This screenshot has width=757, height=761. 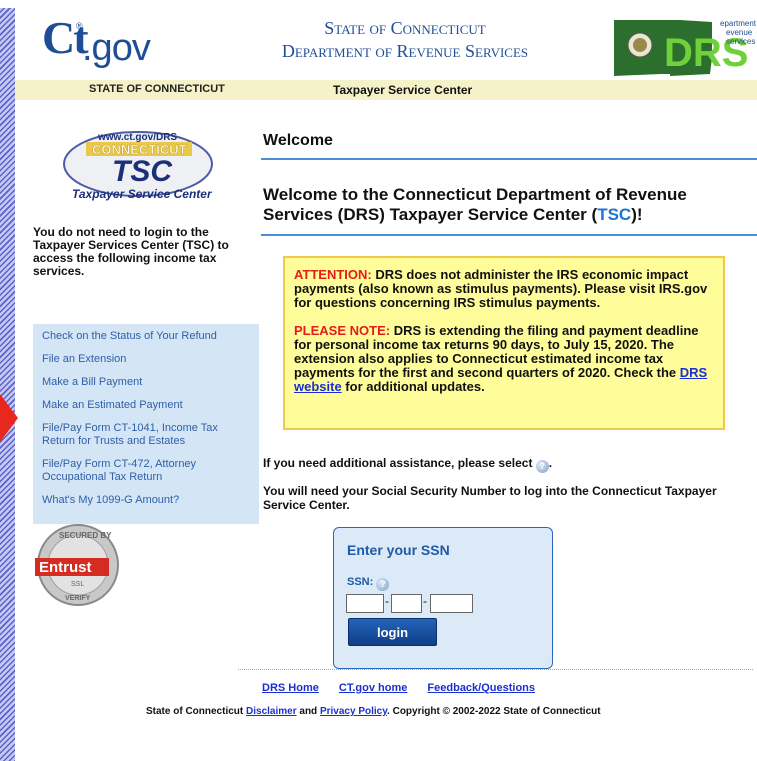 I want to click on disclaimer-link: Disclaimer, so click(x=271, y=711).